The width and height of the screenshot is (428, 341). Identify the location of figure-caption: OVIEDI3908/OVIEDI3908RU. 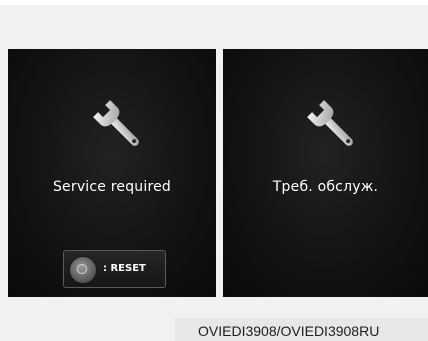
(289, 331).